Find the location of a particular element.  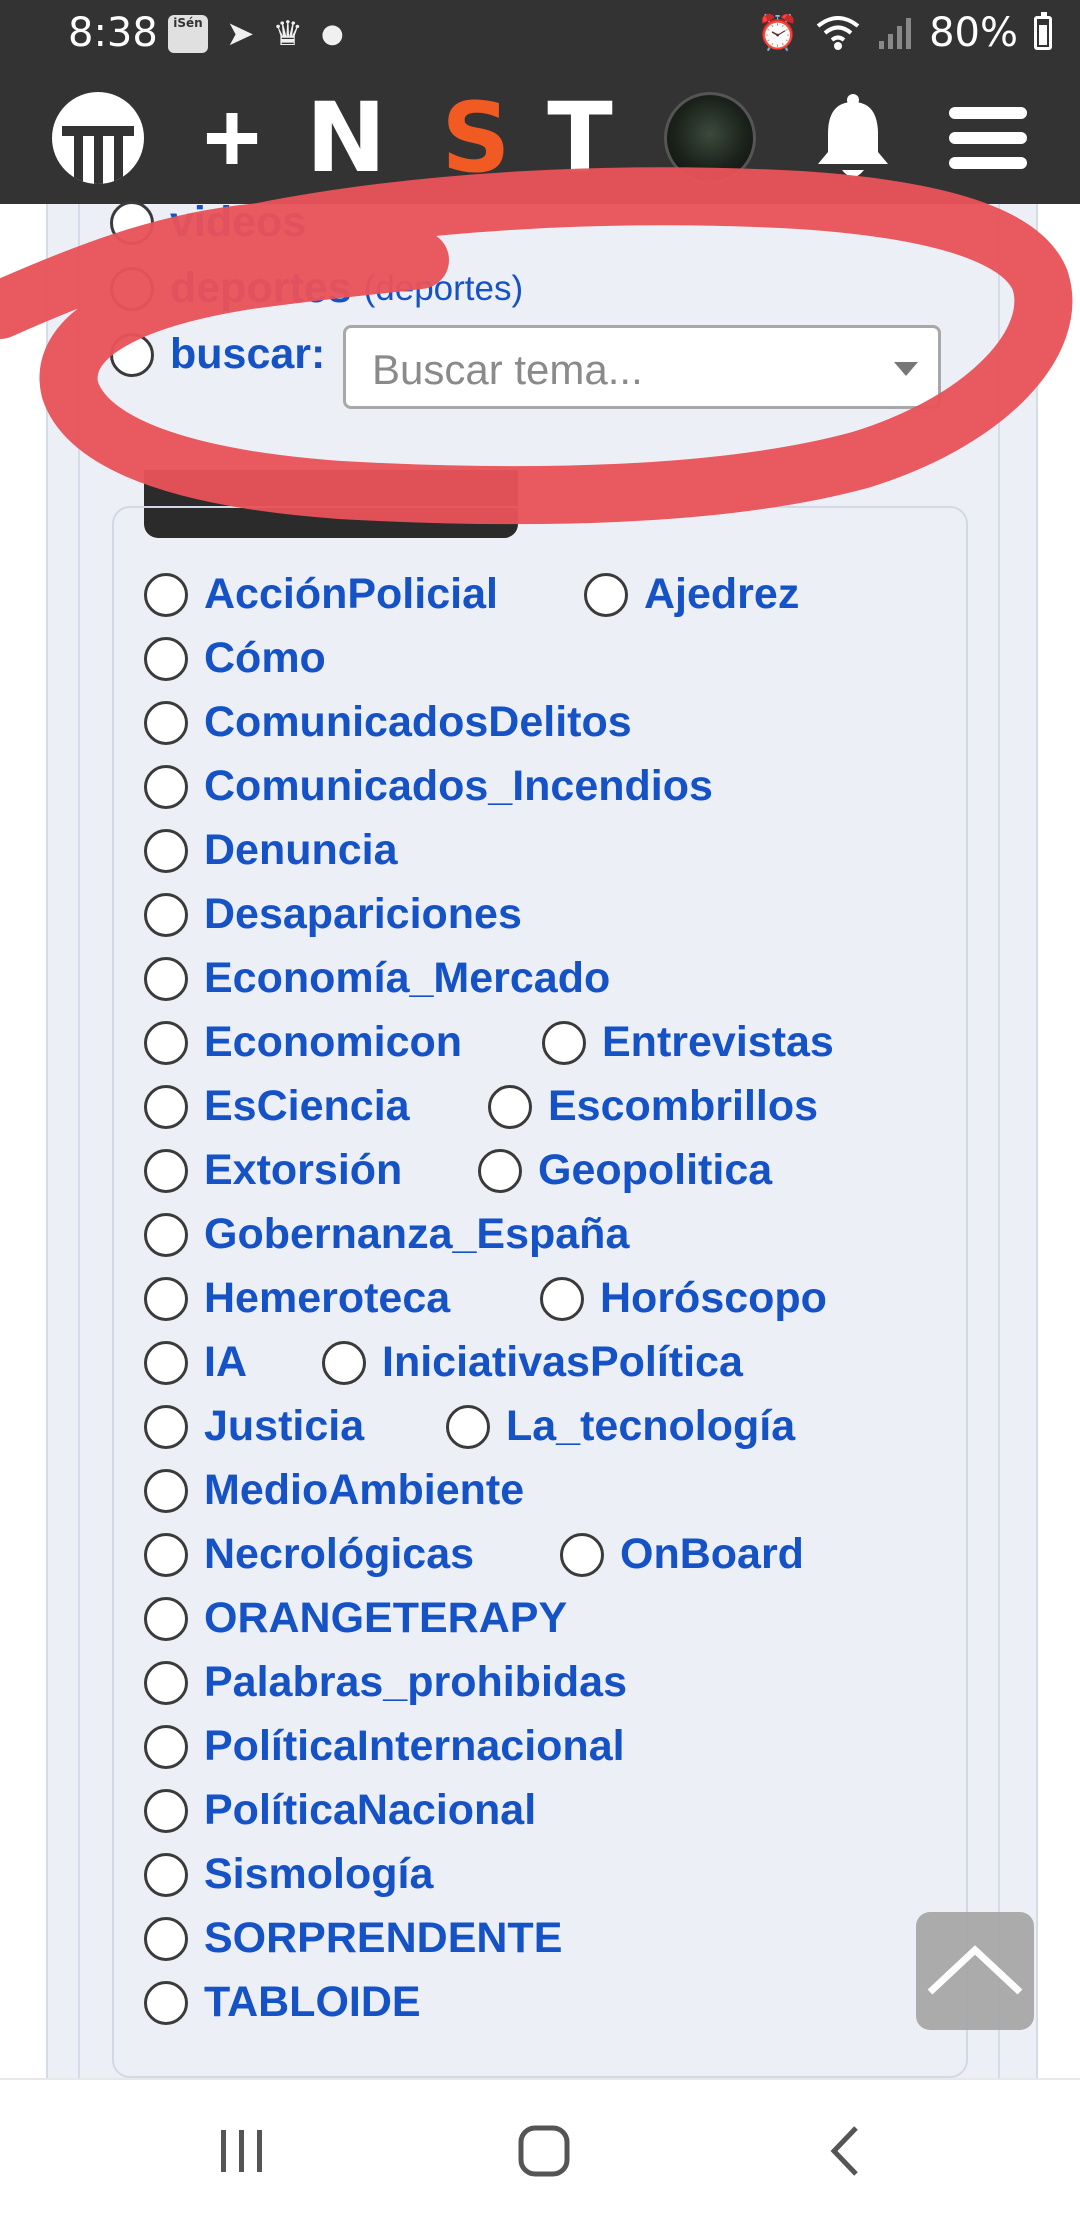

back-button is located at coordinates (846, 2151).